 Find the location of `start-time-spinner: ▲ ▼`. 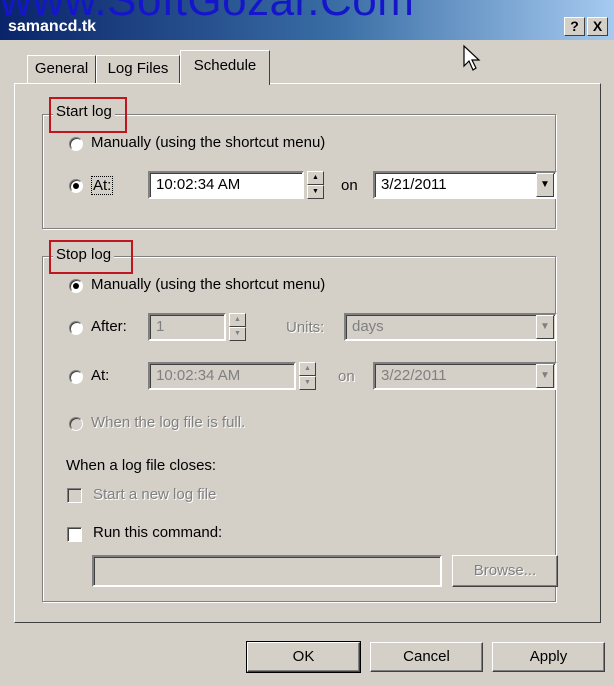

start-time-spinner: ▲ ▼ is located at coordinates (315, 185).